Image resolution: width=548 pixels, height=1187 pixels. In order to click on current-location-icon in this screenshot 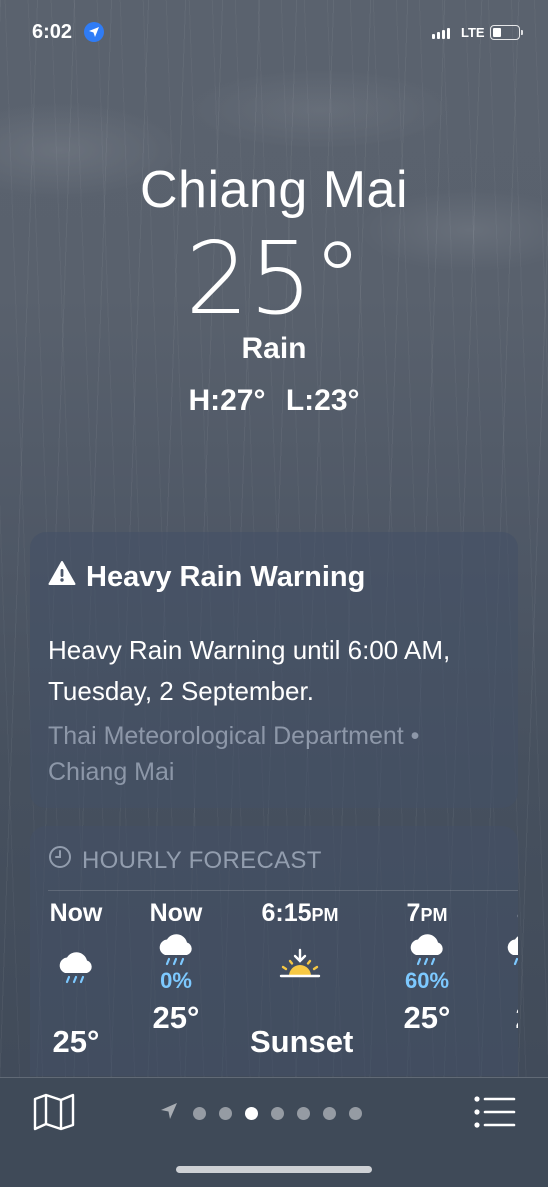, I will do `click(169, 1113)`.